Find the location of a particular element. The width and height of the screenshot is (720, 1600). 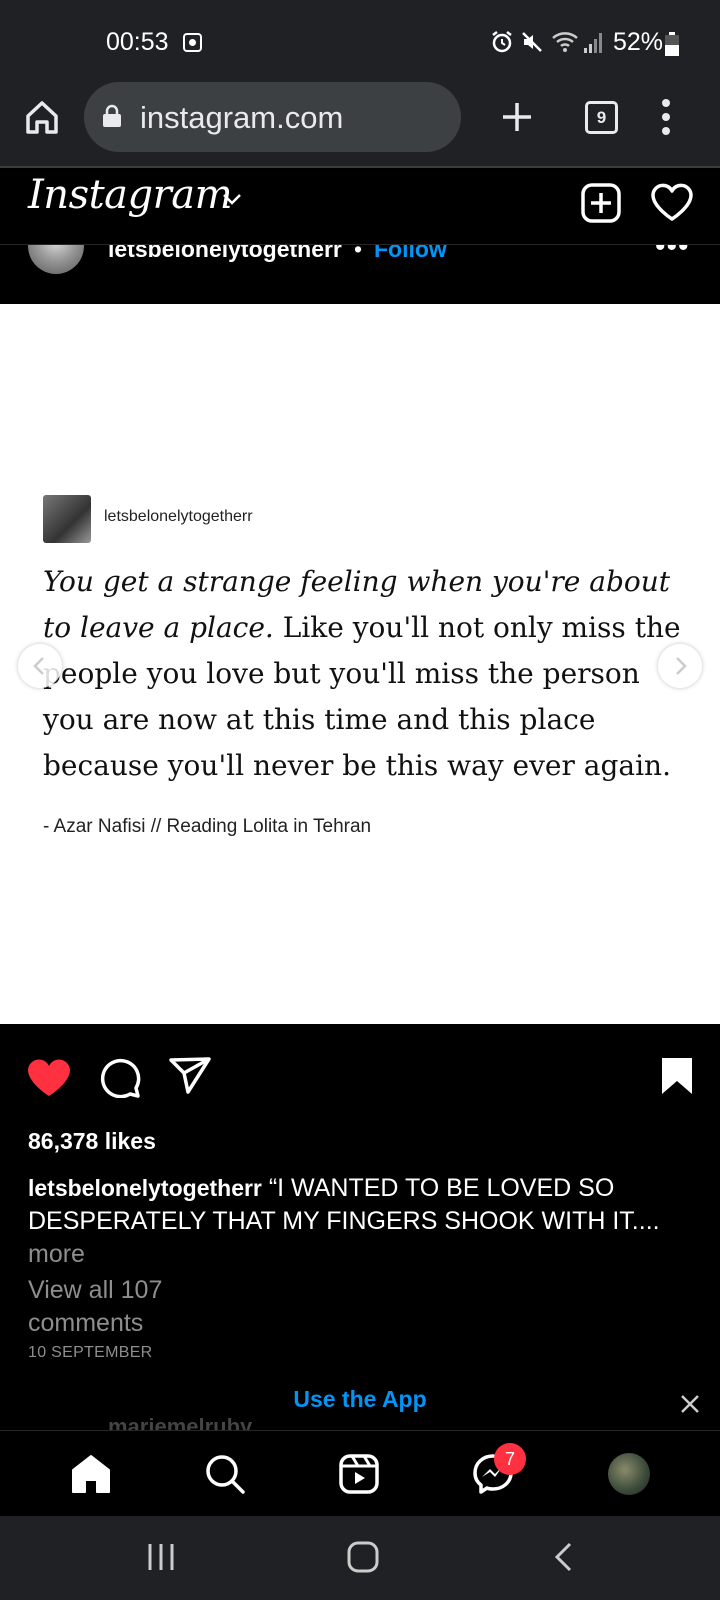

mute-icon is located at coordinates (532, 42).